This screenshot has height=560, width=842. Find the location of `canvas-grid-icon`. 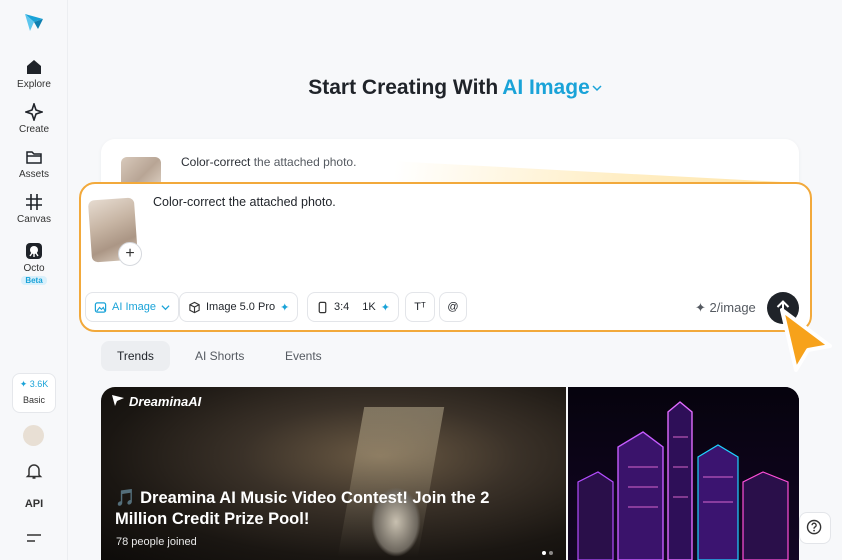

canvas-grid-icon is located at coordinates (34, 202).